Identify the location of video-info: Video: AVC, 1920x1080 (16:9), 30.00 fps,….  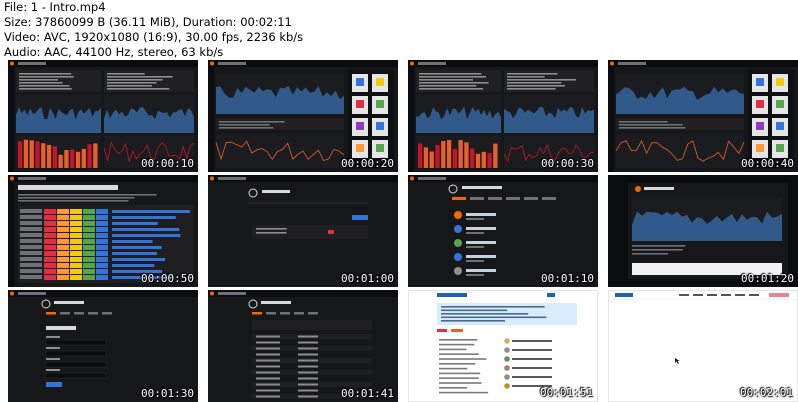
(154, 37).